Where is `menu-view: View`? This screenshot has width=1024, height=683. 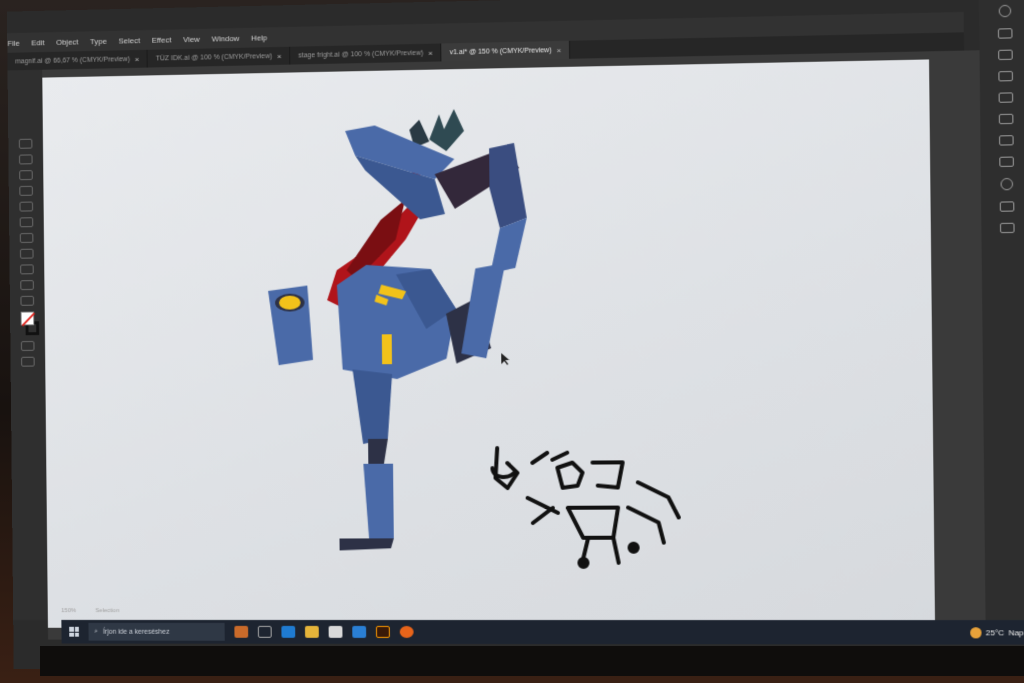 menu-view: View is located at coordinates (191, 38).